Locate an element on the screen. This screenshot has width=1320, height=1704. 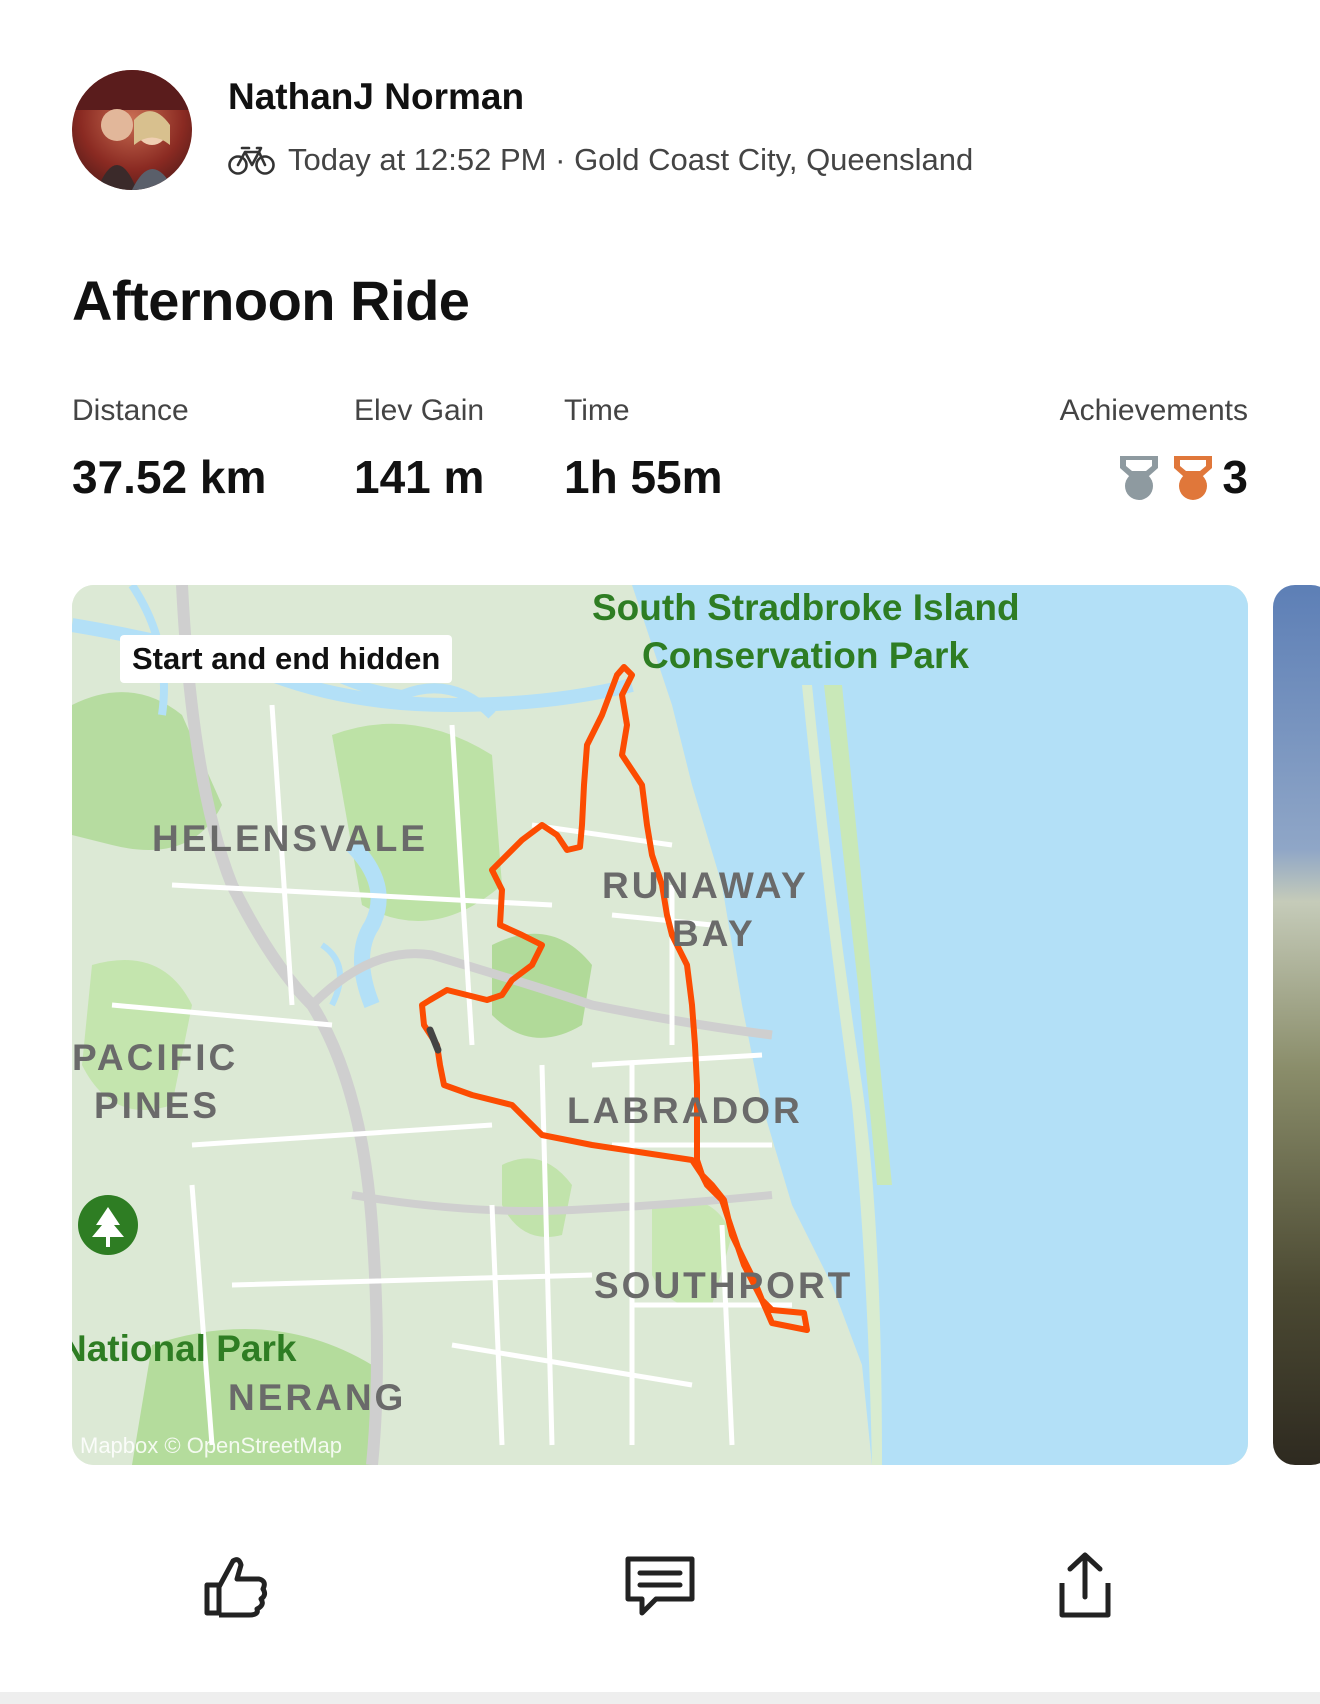
map-attribution: Mapbox © OpenStreetMap is located at coordinates (211, 1446).